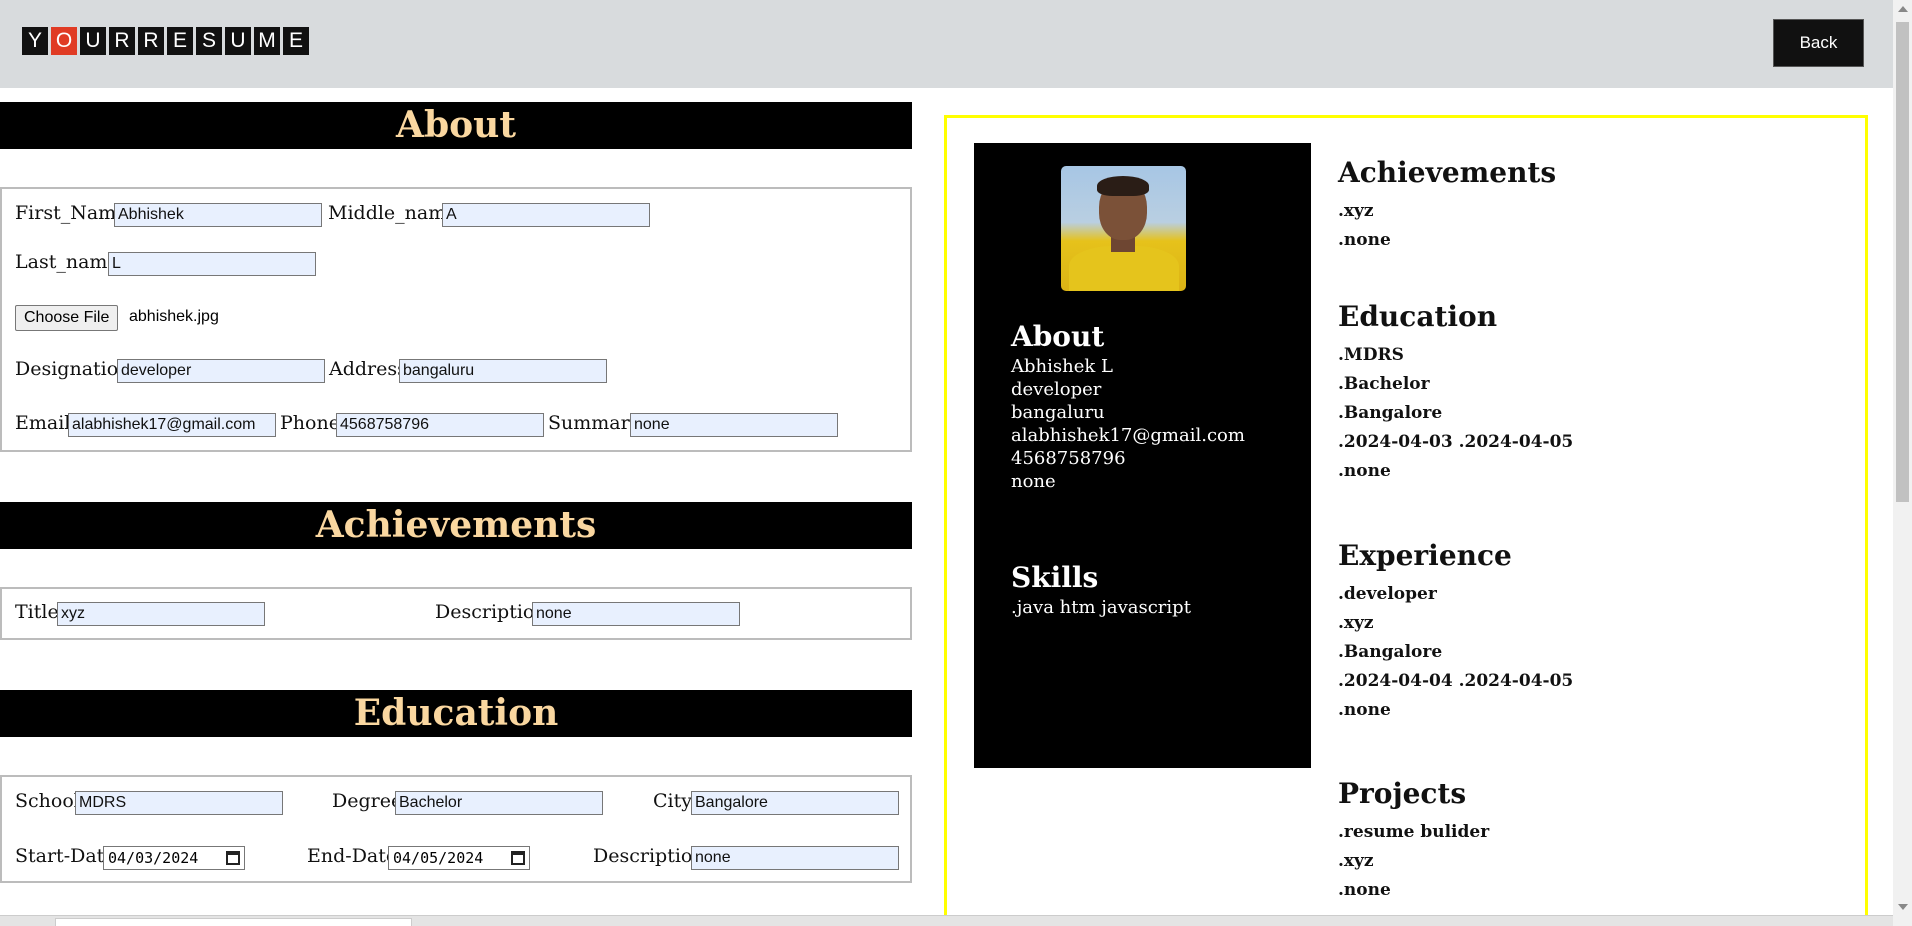 This screenshot has height=926, width=1912. Describe the element at coordinates (546, 215) in the screenshot. I see `middle-name-input: A` at that location.